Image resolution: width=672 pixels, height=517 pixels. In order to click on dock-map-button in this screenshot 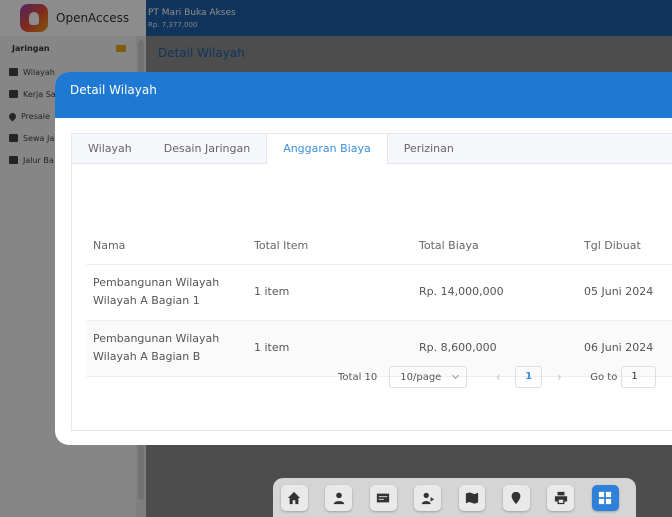, I will do `click(472, 497)`.